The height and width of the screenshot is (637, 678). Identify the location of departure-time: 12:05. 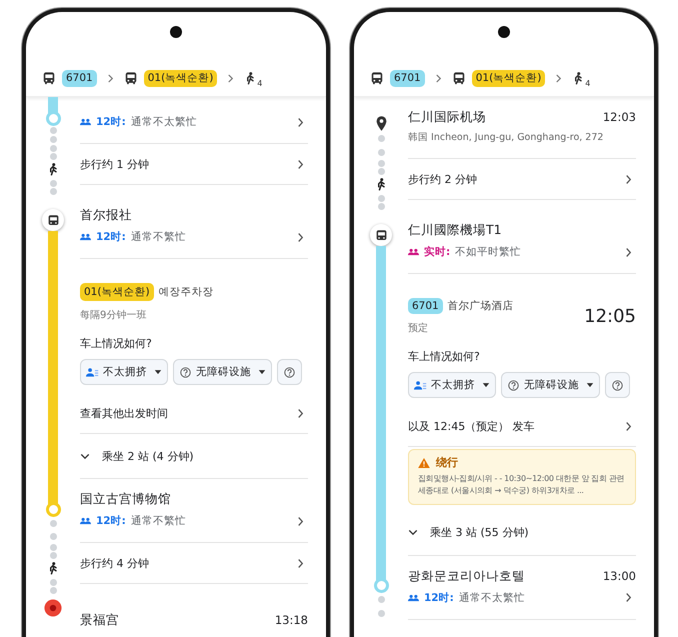
(610, 316).